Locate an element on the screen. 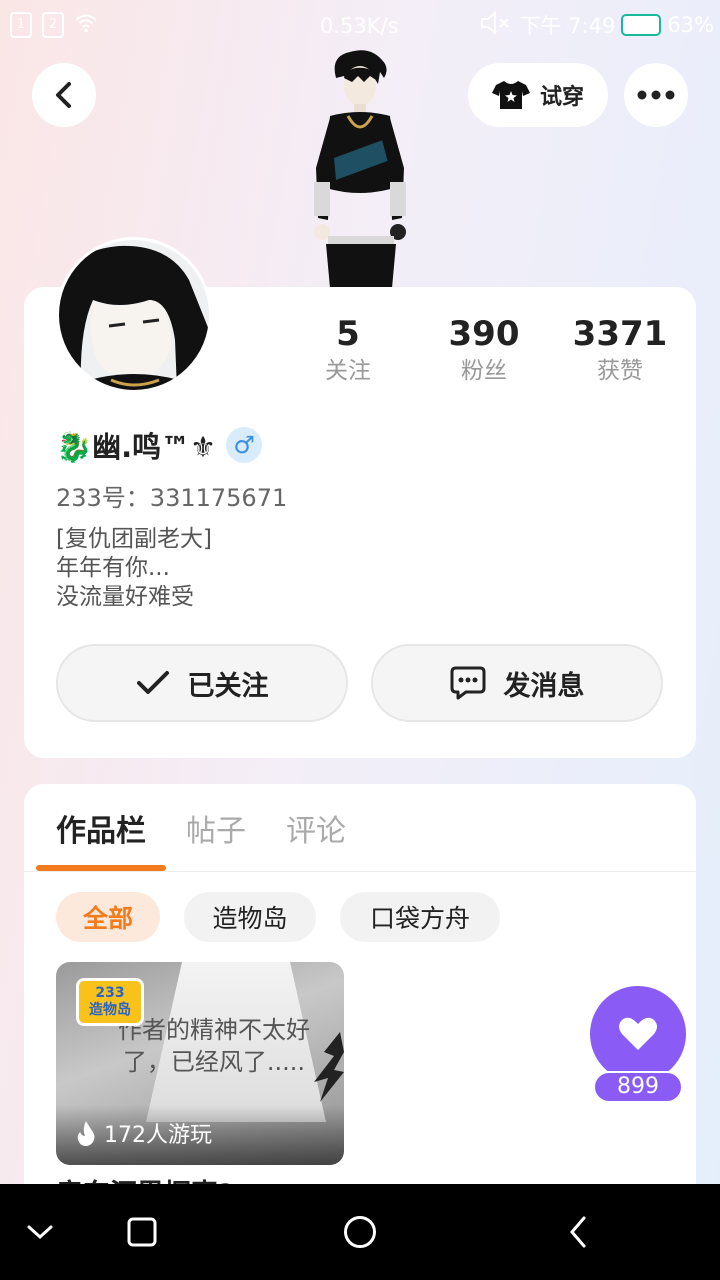  divider is located at coordinates (360, 871).